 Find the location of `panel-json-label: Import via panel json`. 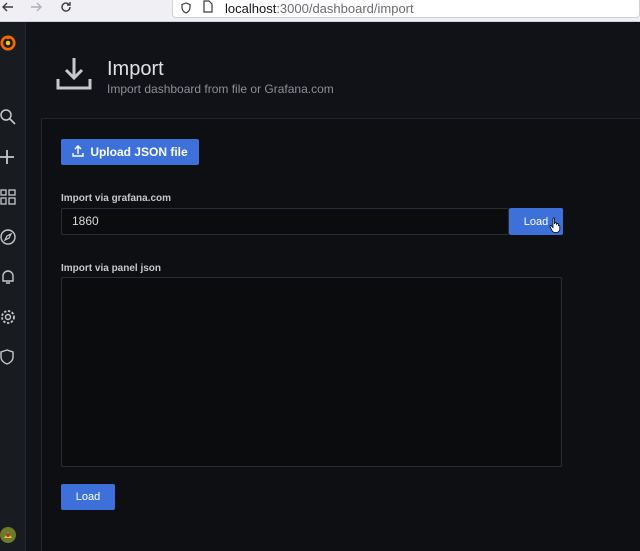

panel-json-label: Import via panel json is located at coordinates (111, 268).